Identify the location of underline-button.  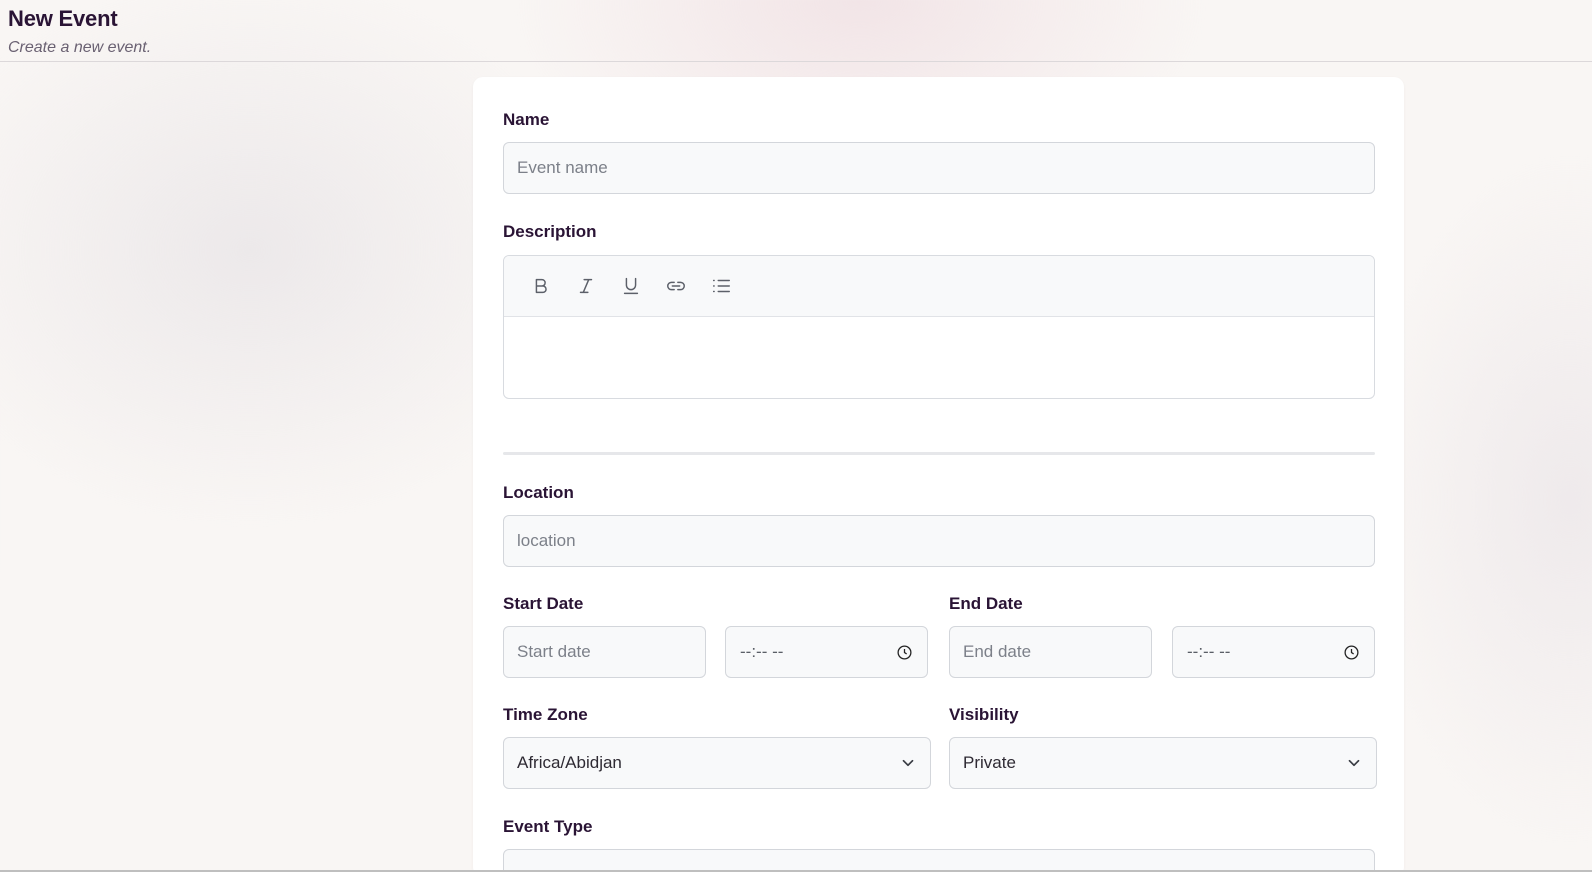
(630, 286).